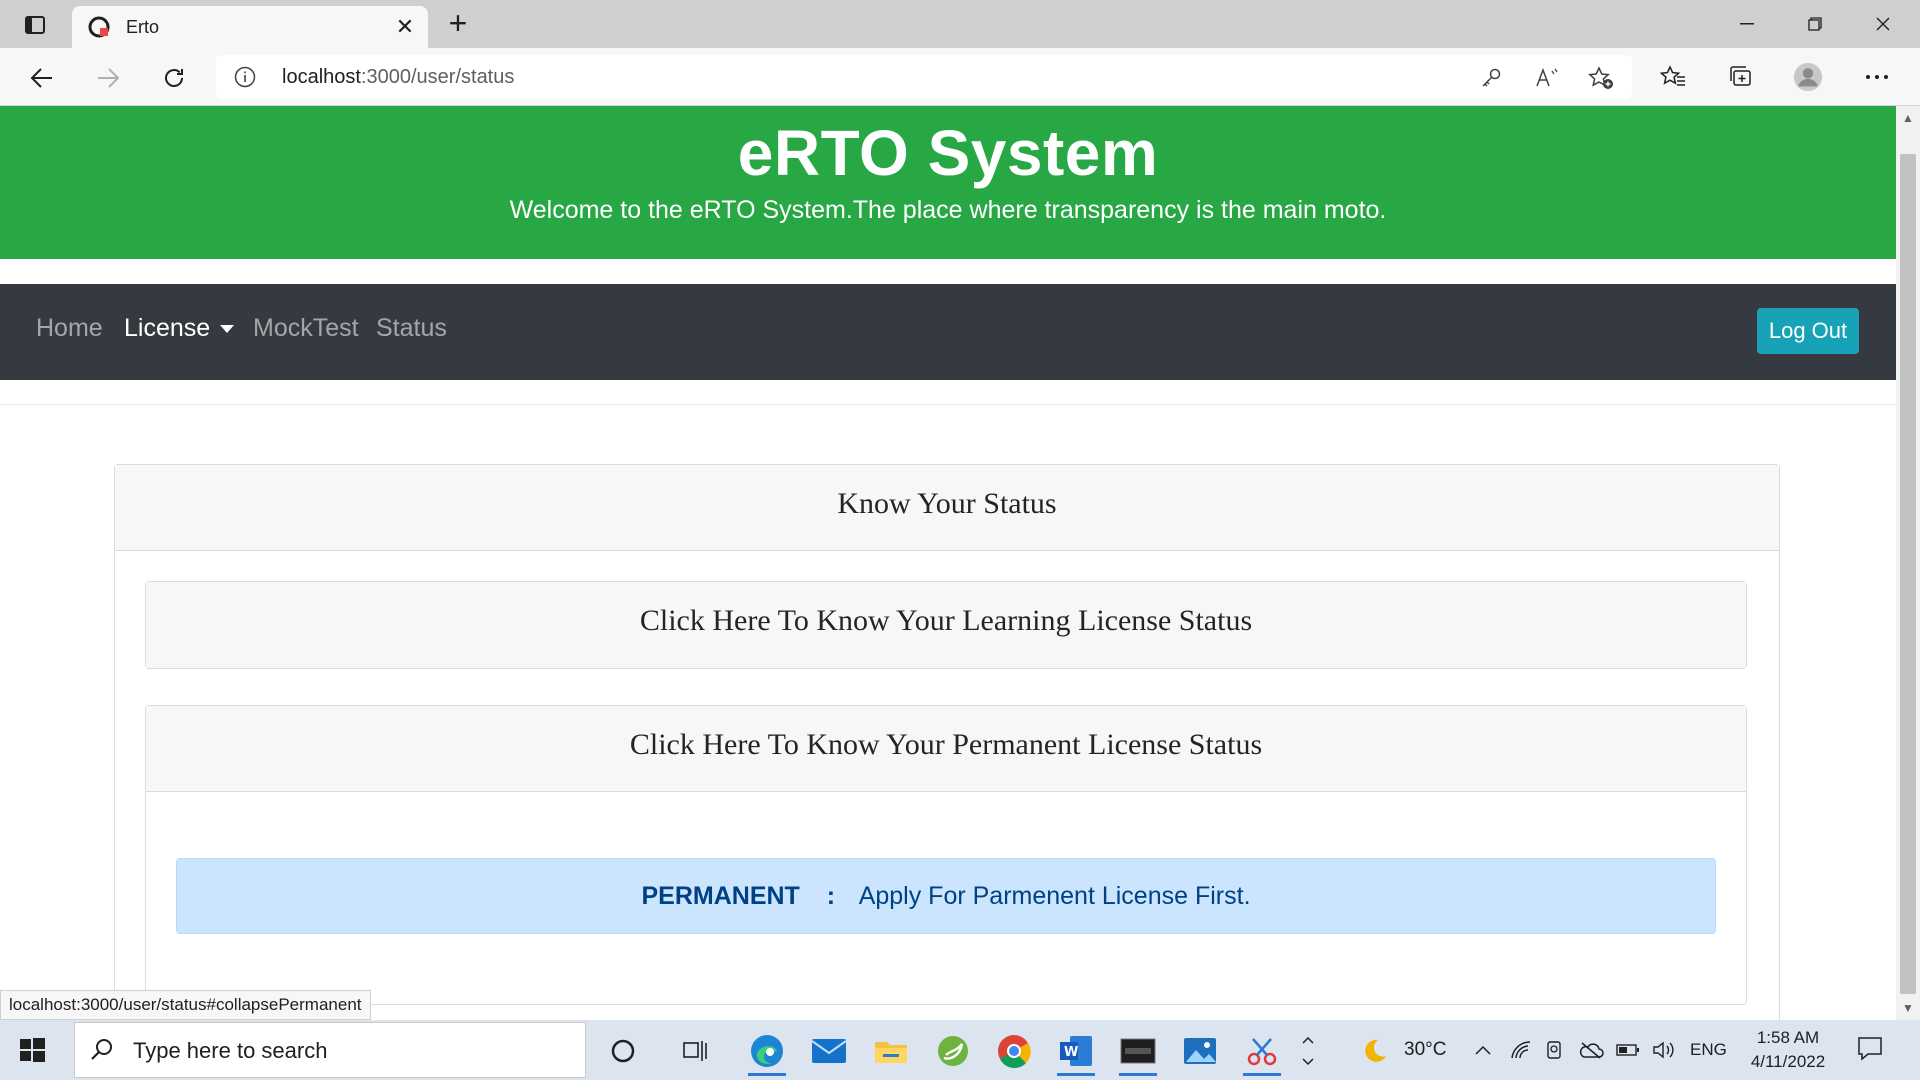 This screenshot has width=1920, height=1080. What do you see at coordinates (695, 1051) in the screenshot?
I see `task-view-icon` at bounding box center [695, 1051].